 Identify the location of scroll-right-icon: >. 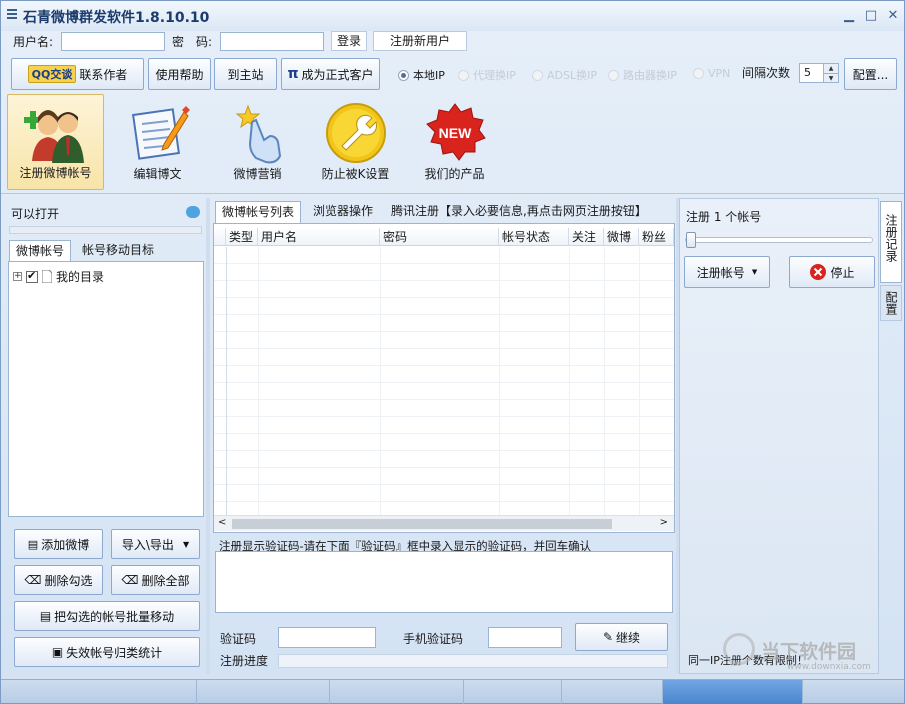
(664, 522).